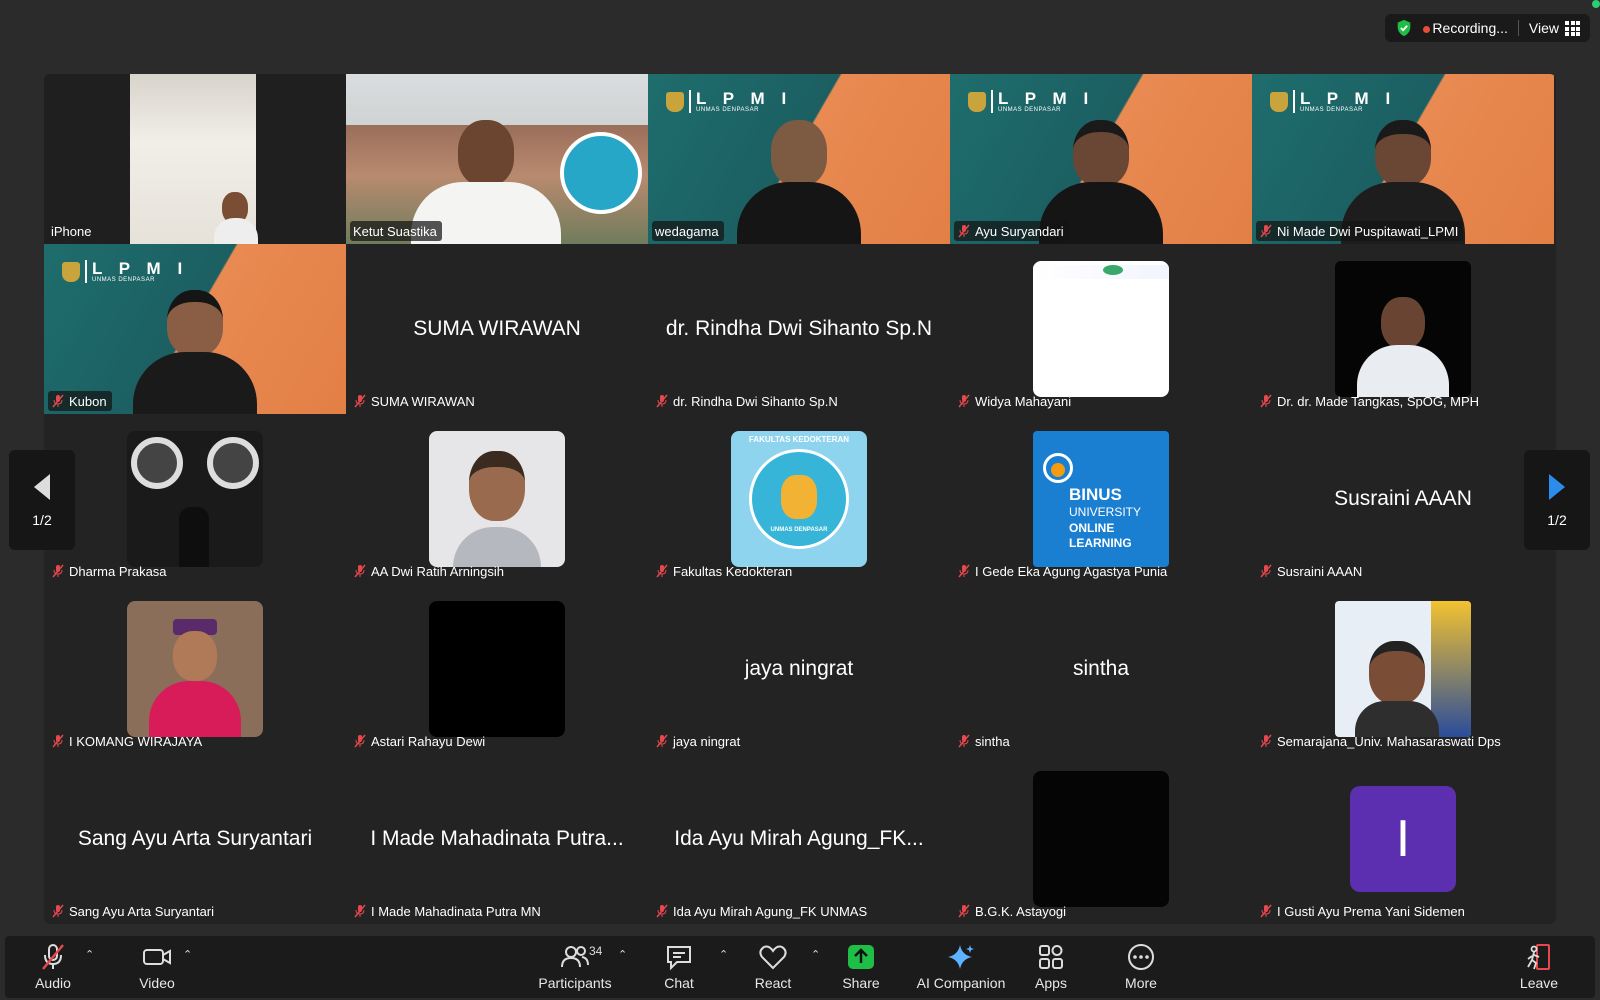 This screenshot has height=1000, width=1600. What do you see at coordinates (195, 352) in the screenshot?
I see `video-person` at bounding box center [195, 352].